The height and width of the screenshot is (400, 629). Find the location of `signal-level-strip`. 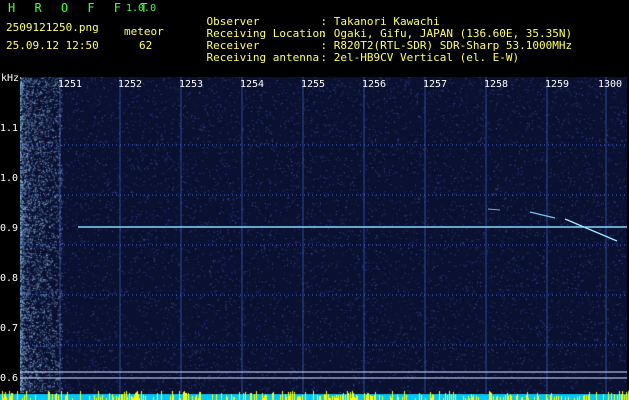

signal-level-strip is located at coordinates (314, 395).